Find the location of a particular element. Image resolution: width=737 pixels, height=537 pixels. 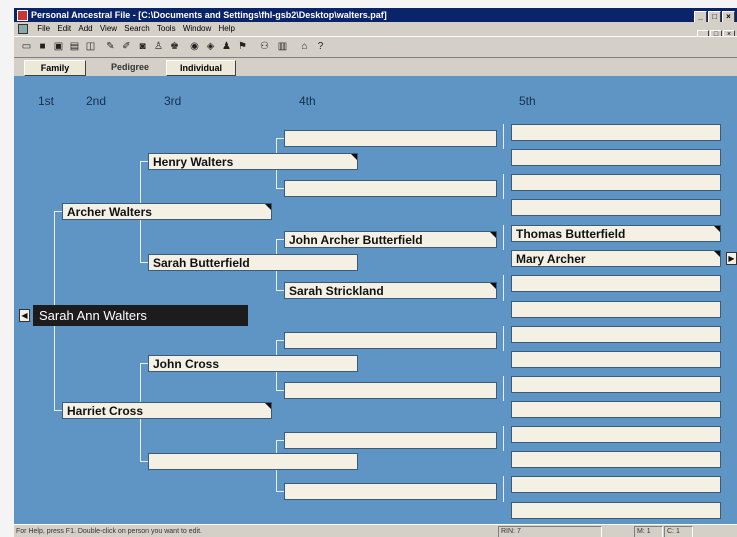

camera-icon: ◙ is located at coordinates (142, 46).